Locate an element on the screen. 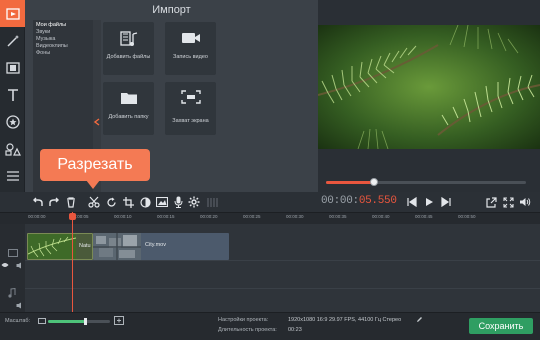 The image size is (540, 340). microphone-icon is located at coordinates (178, 202).